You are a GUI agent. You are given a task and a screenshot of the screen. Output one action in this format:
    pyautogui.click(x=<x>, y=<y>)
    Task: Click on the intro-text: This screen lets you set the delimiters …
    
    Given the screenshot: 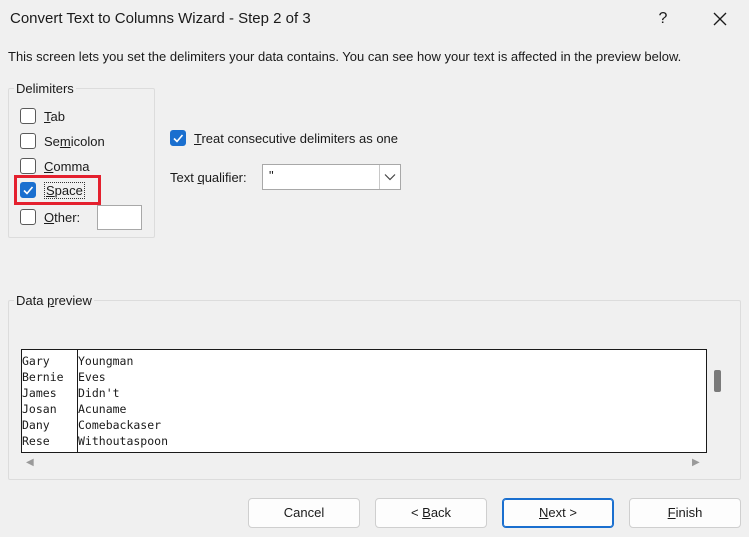 What is the action you would take?
    pyautogui.click(x=345, y=56)
    